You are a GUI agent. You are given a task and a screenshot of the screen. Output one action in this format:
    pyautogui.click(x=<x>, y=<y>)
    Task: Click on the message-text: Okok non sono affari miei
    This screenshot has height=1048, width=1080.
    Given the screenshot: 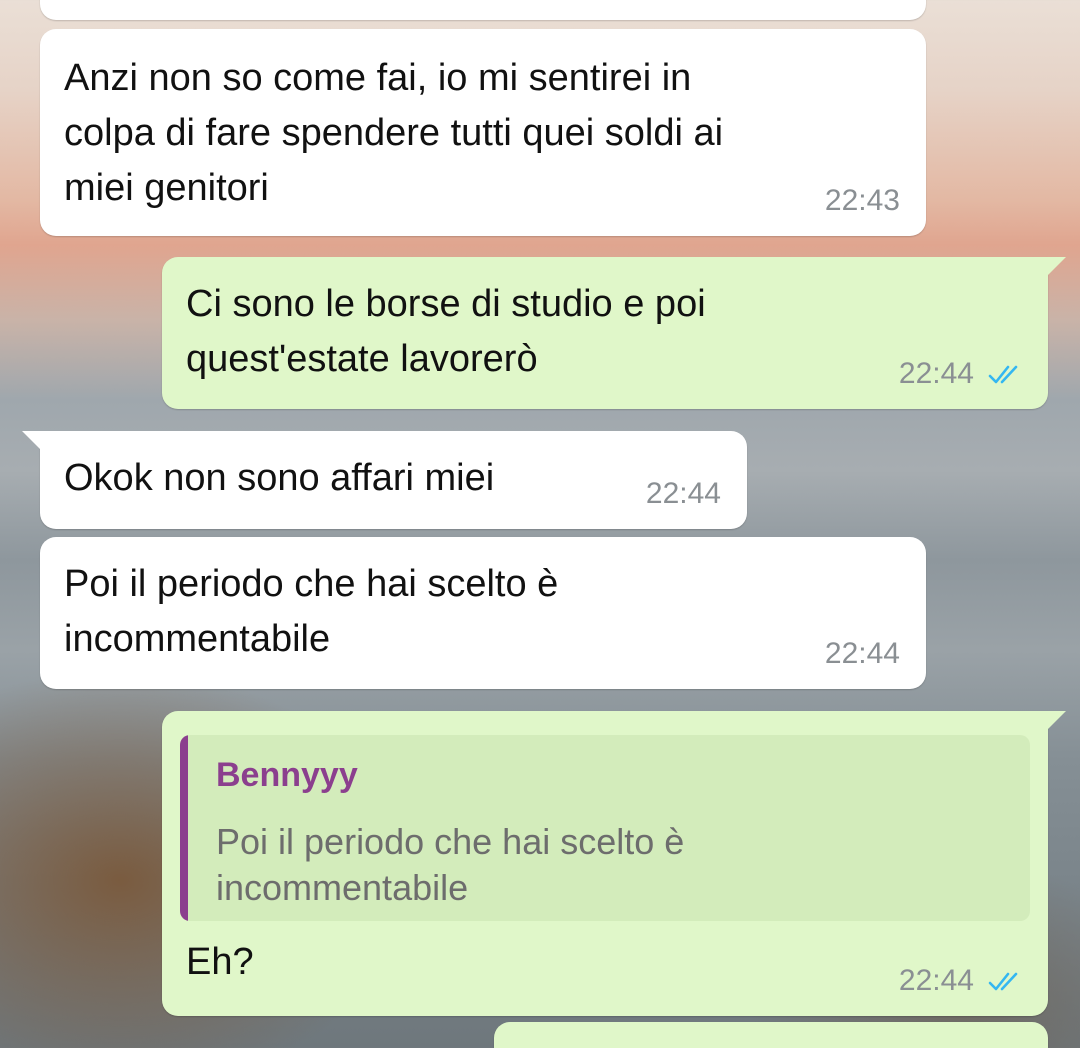 What is the action you would take?
    pyautogui.click(x=279, y=478)
    